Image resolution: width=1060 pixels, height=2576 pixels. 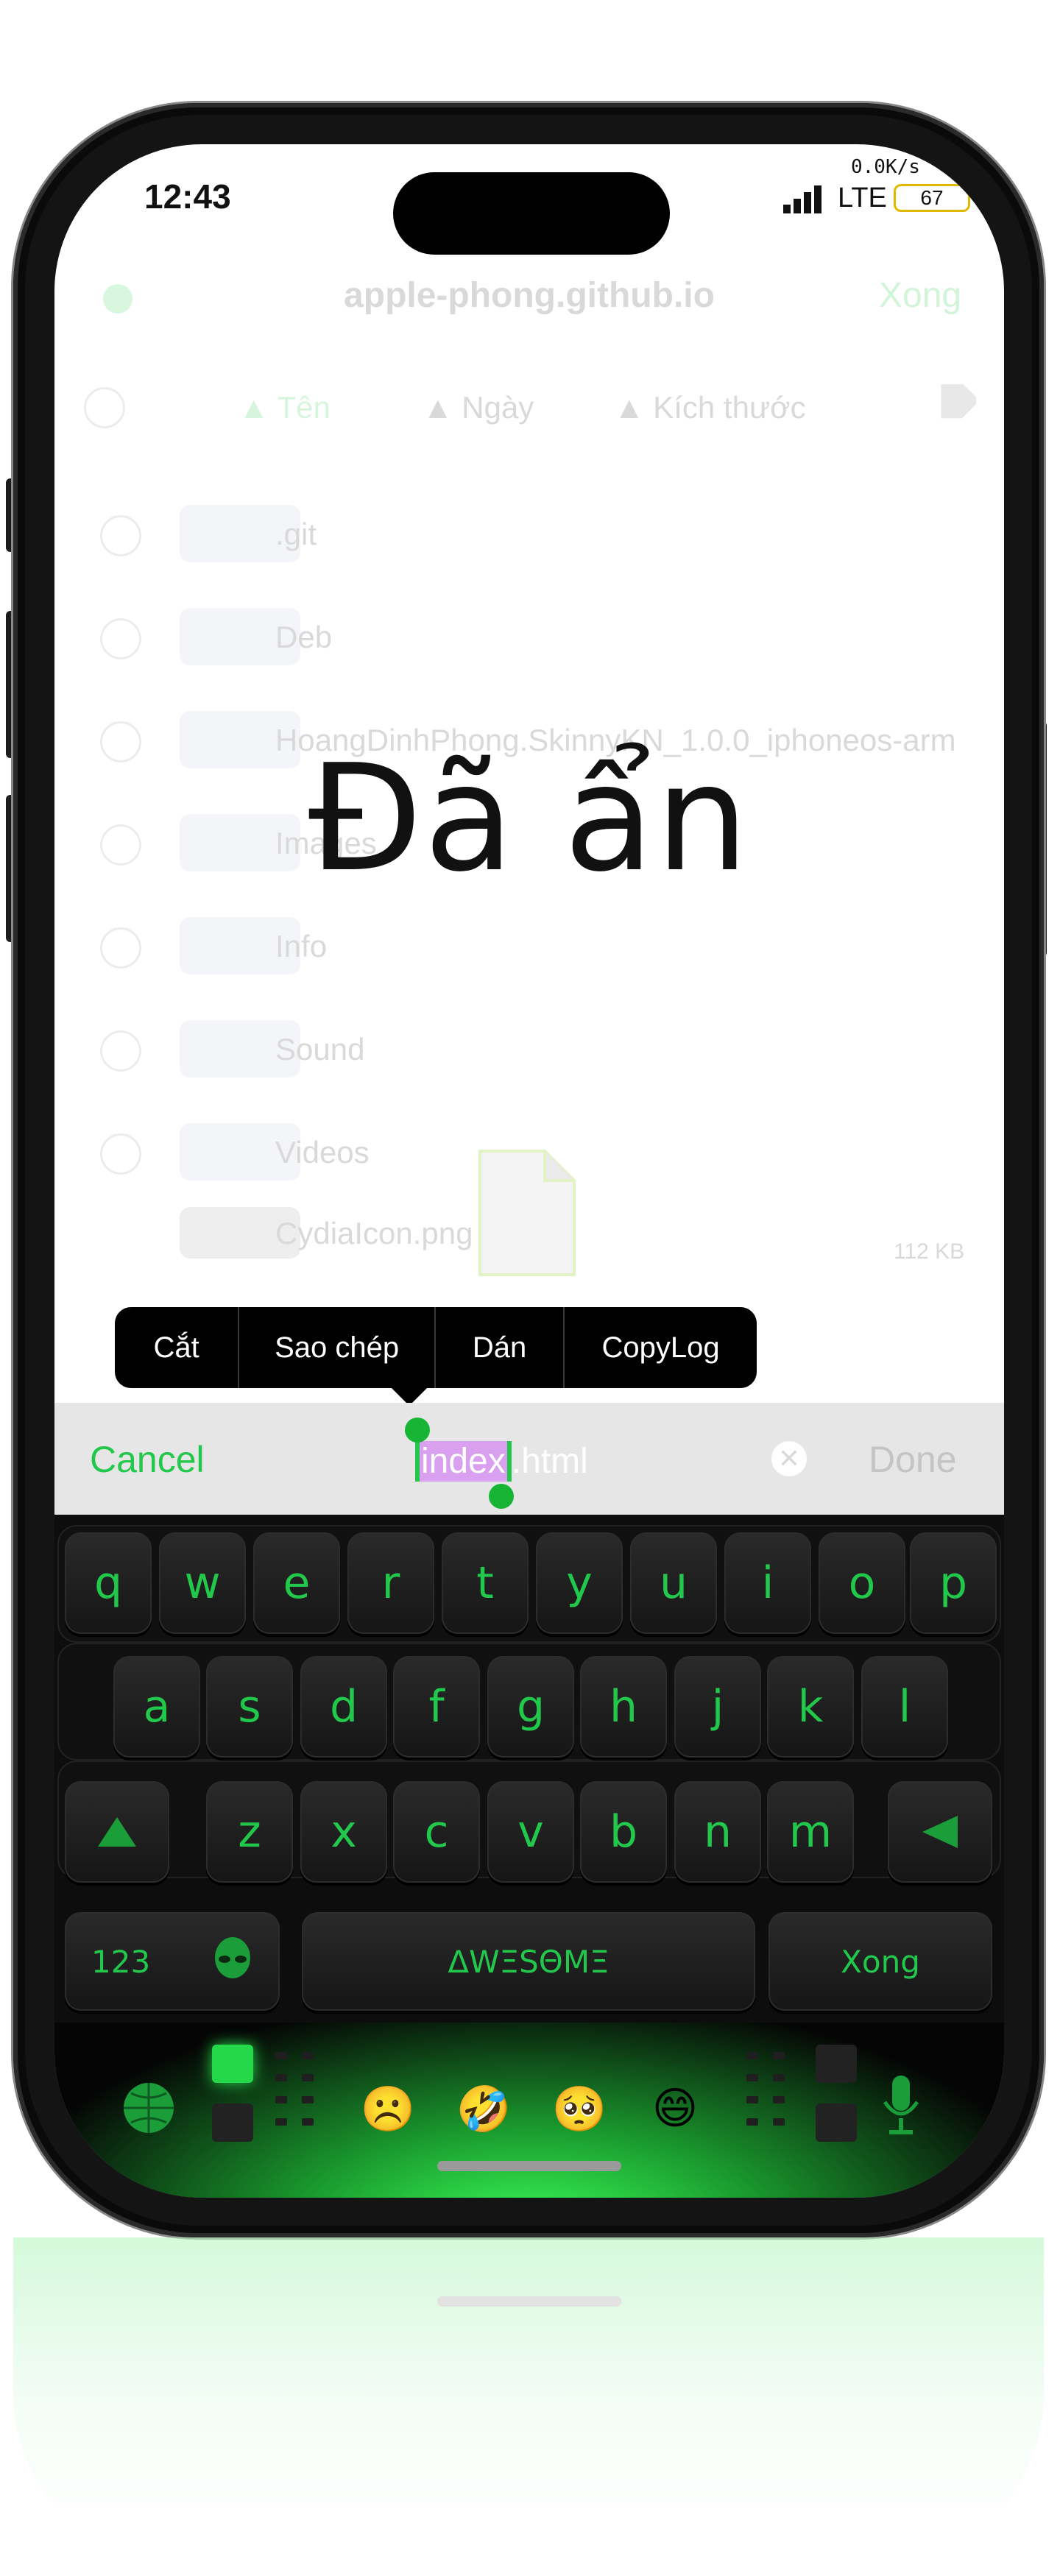 I want to click on shift-key, so click(x=117, y=1832).